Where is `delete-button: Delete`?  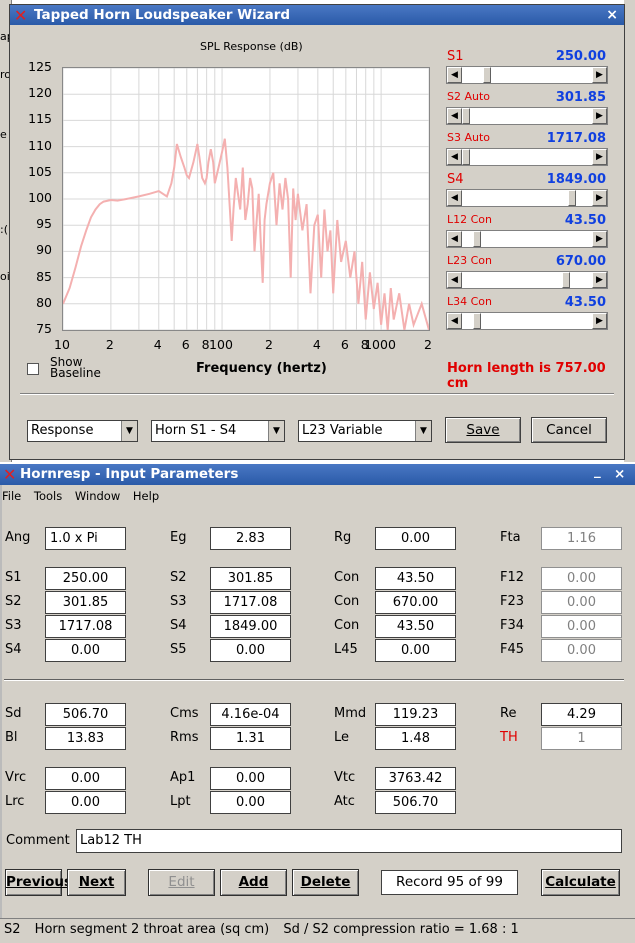
delete-button: Delete is located at coordinates (325, 882).